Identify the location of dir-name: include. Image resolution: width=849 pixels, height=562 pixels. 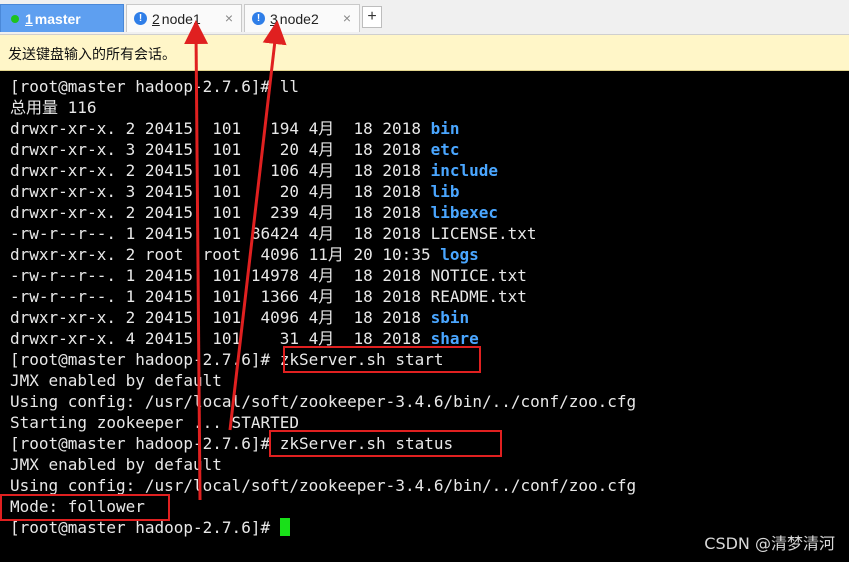
(464, 170).